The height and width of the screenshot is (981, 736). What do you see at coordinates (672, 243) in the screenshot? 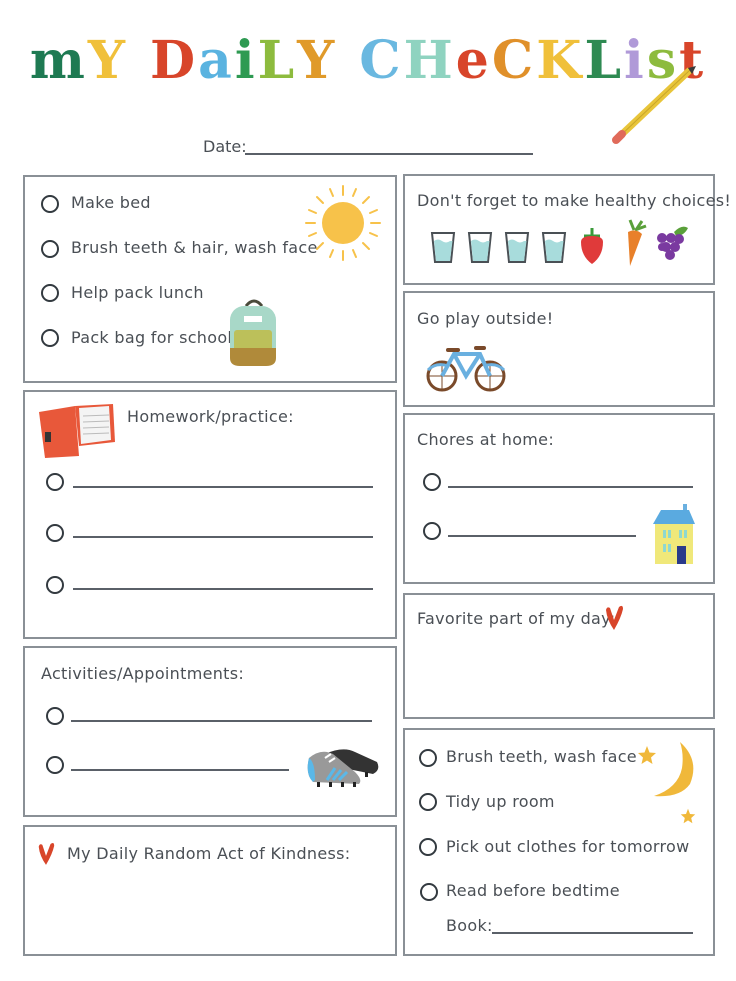
I see `grapes-icon` at bounding box center [672, 243].